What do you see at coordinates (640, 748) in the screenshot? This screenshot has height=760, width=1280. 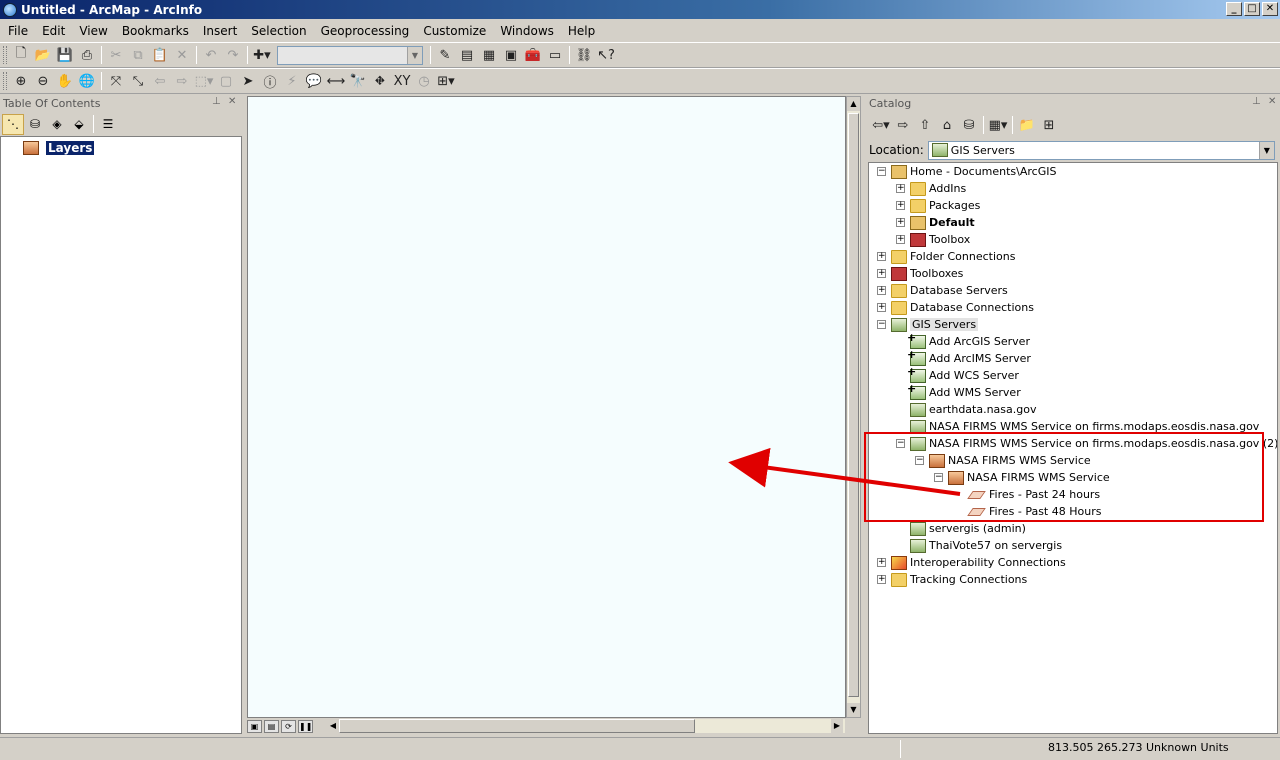 I see `status-bar: 813.505 265.273 Unknown Units` at bounding box center [640, 748].